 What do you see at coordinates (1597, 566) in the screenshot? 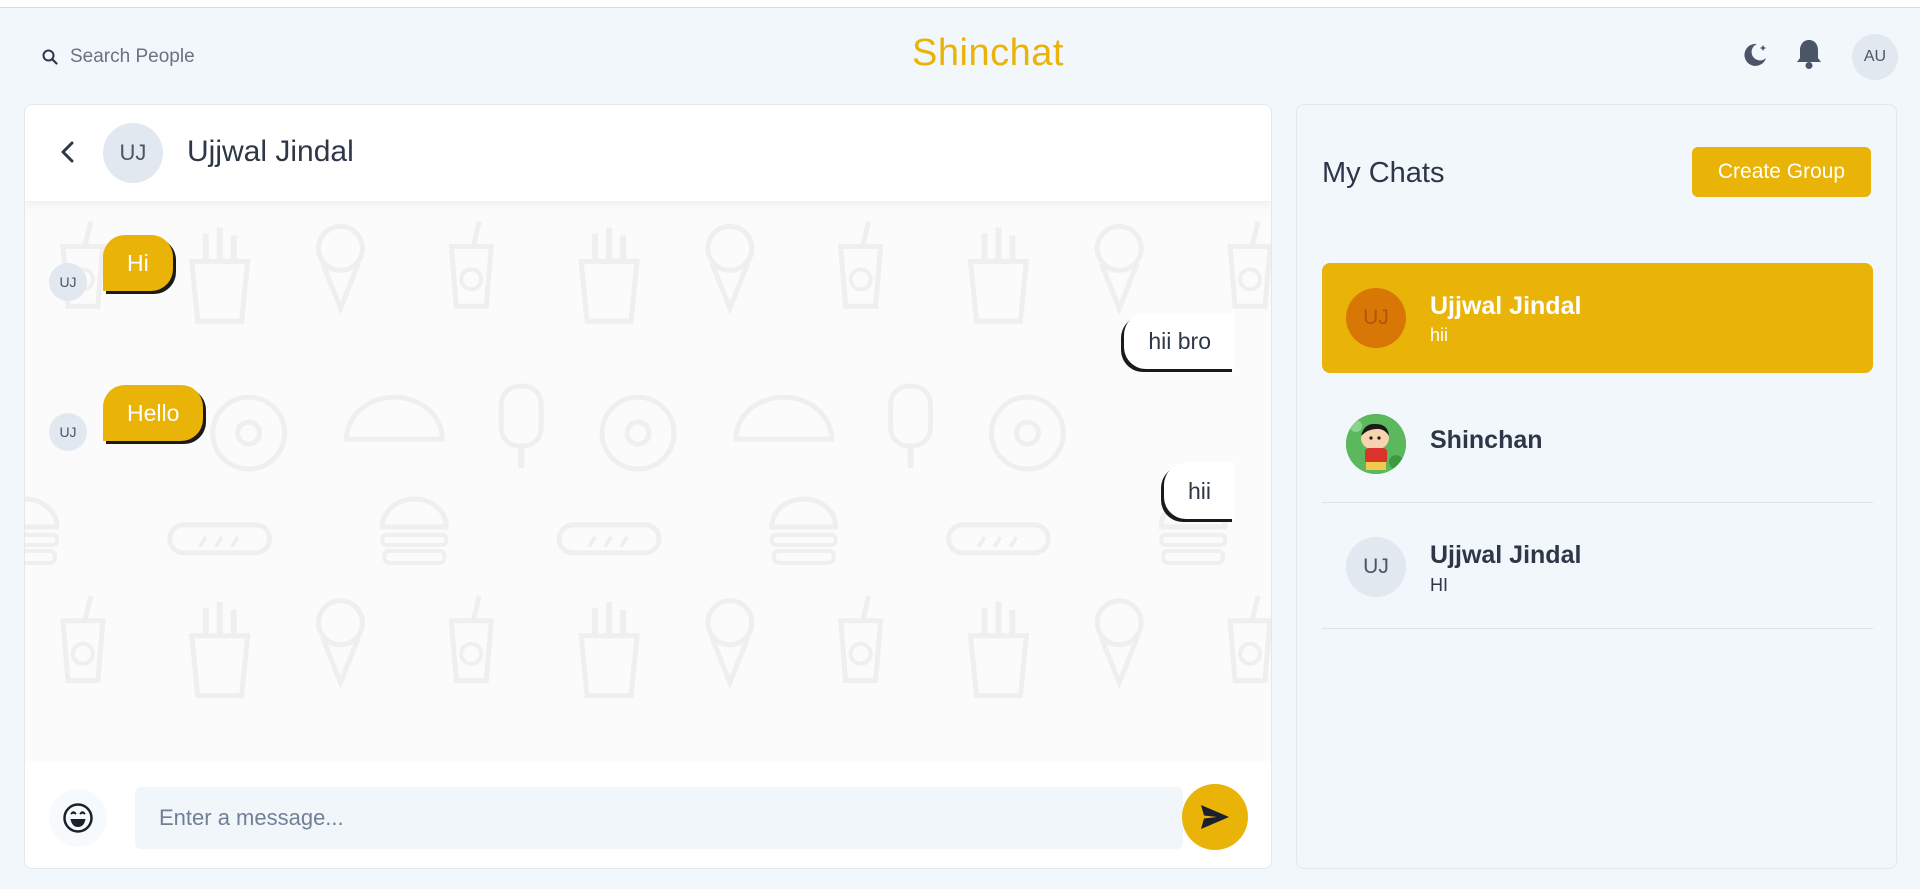
I see `chat-list-item: UJ Ujjwal Jindal HI` at bounding box center [1597, 566].